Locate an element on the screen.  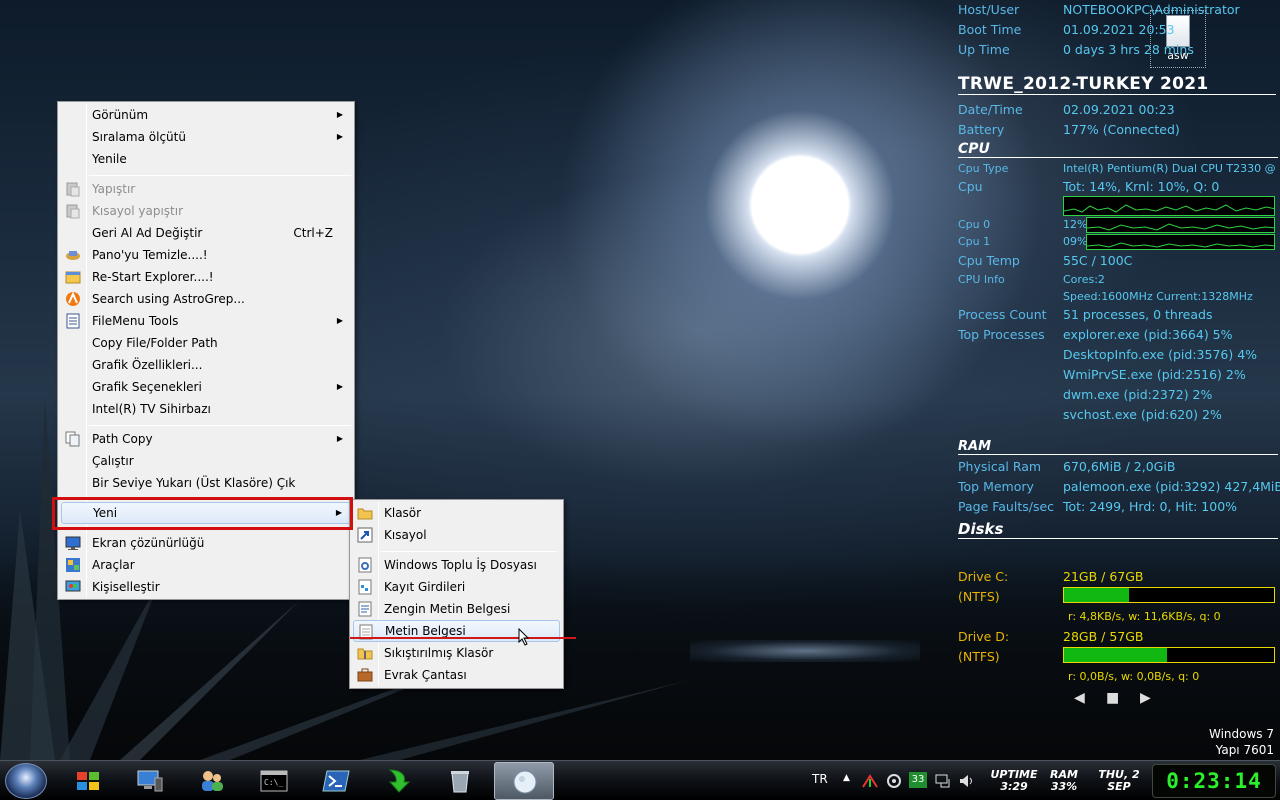
menu-item-intel-tv: Intel(R) TV Sihirbazı is located at coordinates (206, 409).